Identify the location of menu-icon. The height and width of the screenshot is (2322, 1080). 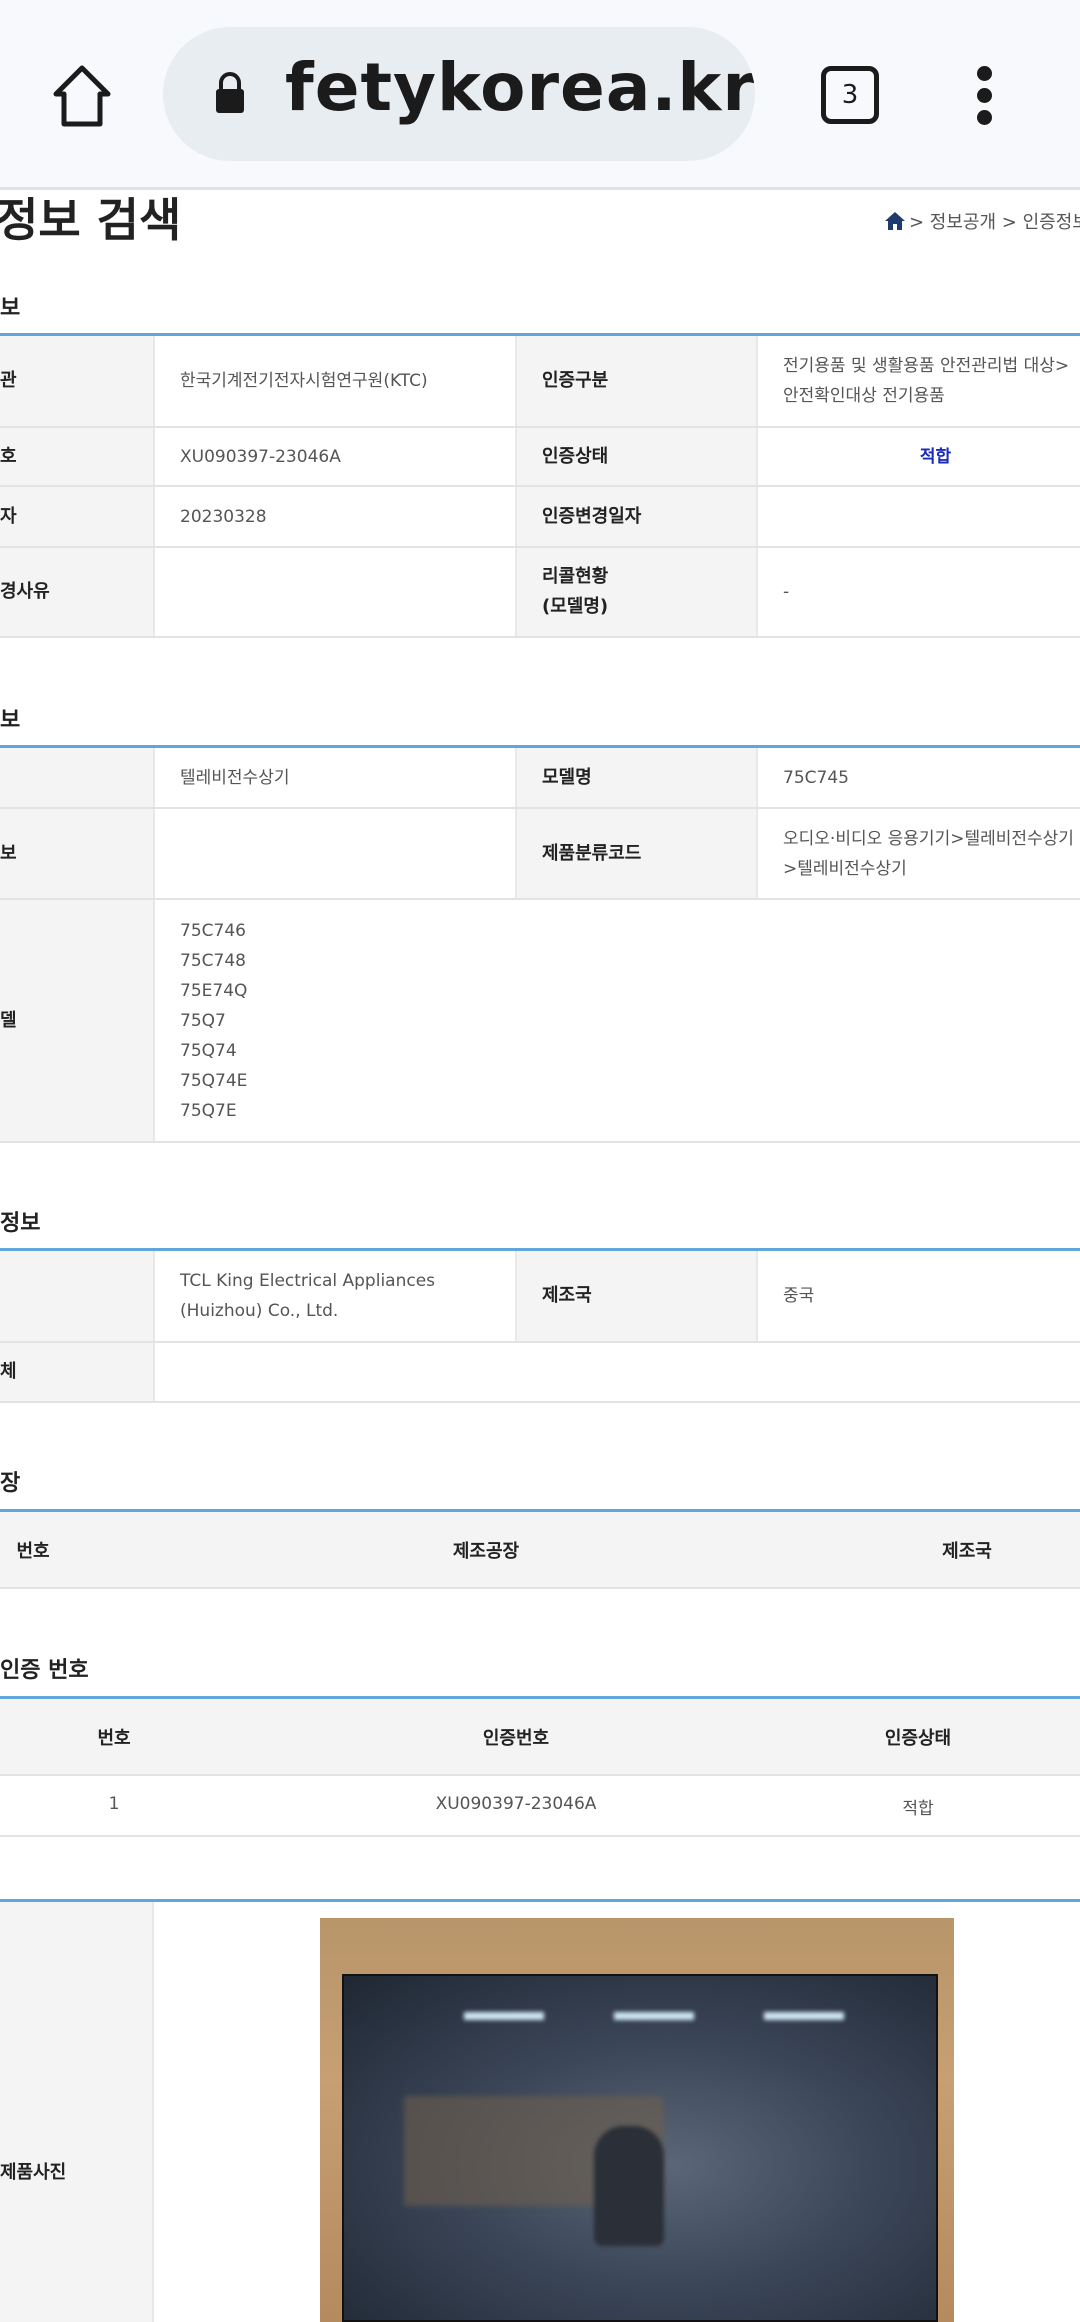
(985, 96).